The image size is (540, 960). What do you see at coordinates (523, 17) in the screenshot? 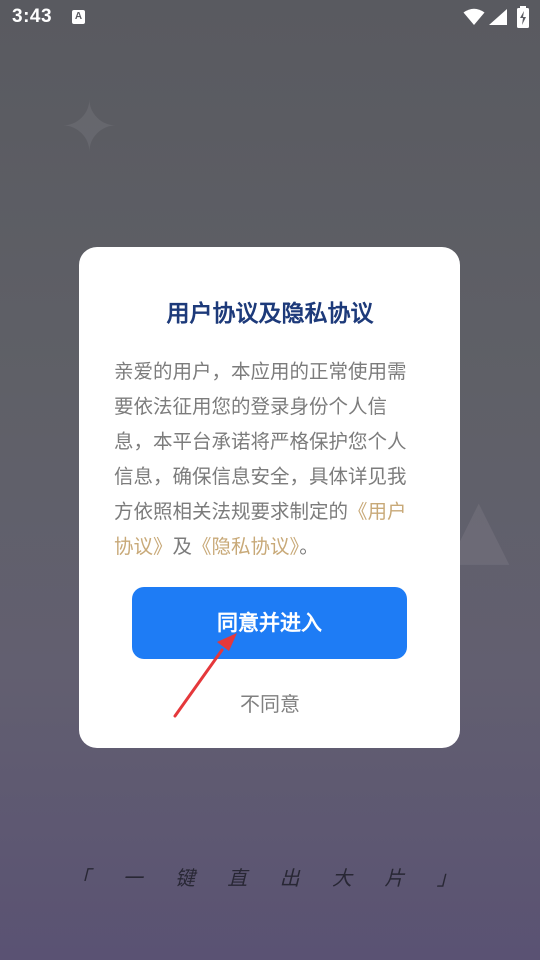
I see `battery-charging-icon` at bounding box center [523, 17].